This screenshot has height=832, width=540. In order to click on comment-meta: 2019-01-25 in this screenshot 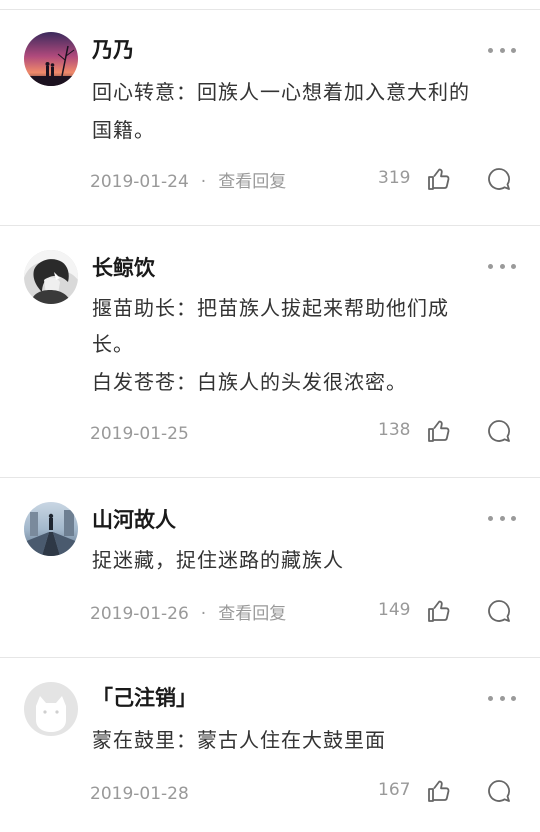, I will do `click(139, 434)`.